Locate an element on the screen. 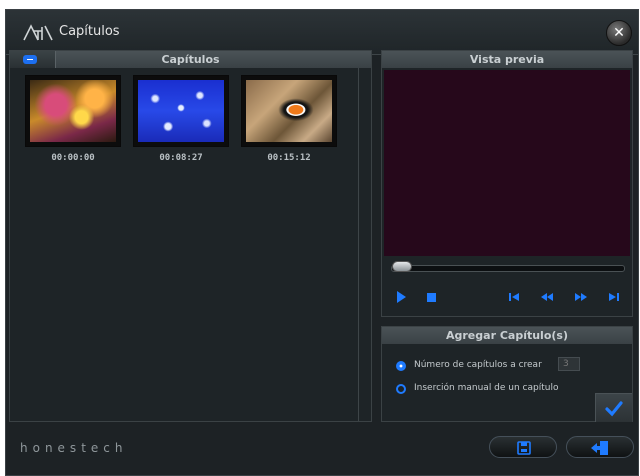 The image size is (640, 476). stop-icon is located at coordinates (431, 297).